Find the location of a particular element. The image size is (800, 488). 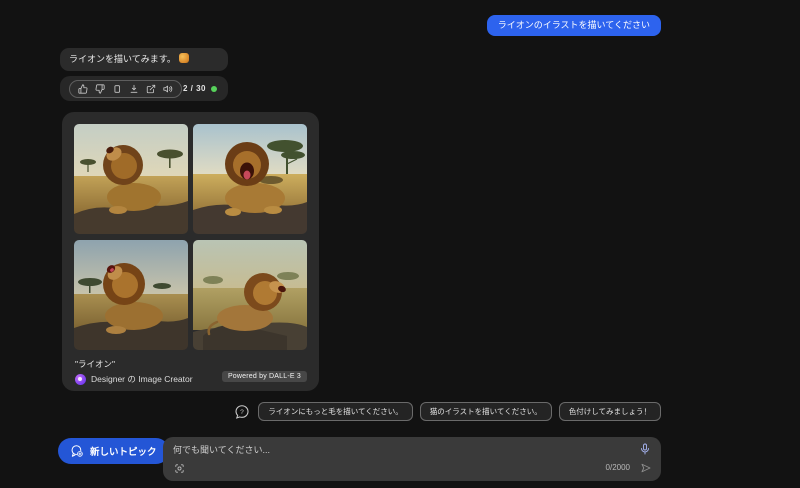

suggestion-chip-2: 猫のイラストを描いてください。 is located at coordinates (485, 411).